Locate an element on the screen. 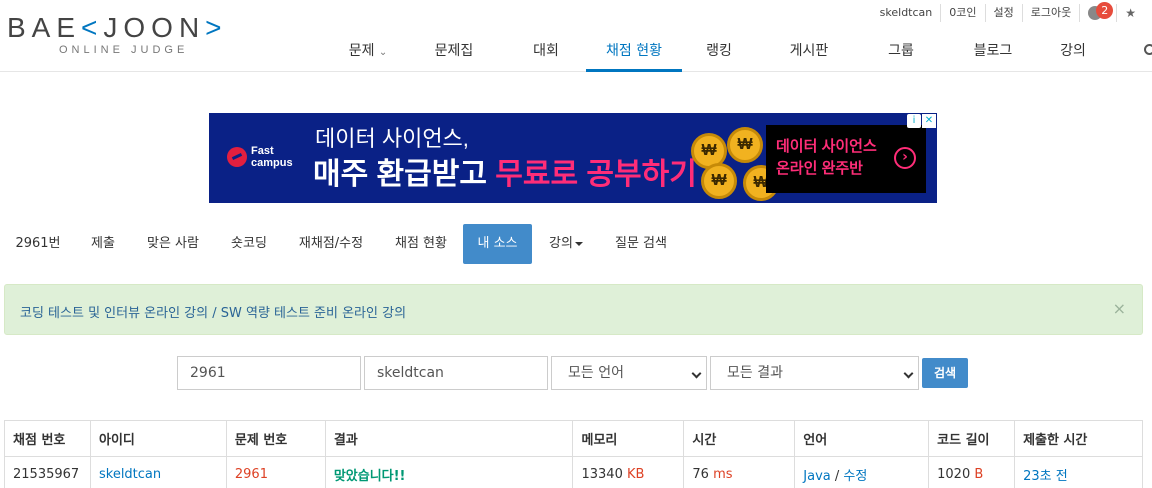 The image size is (1152, 488). cell-code-length-value: 1020 is located at coordinates (954, 474).